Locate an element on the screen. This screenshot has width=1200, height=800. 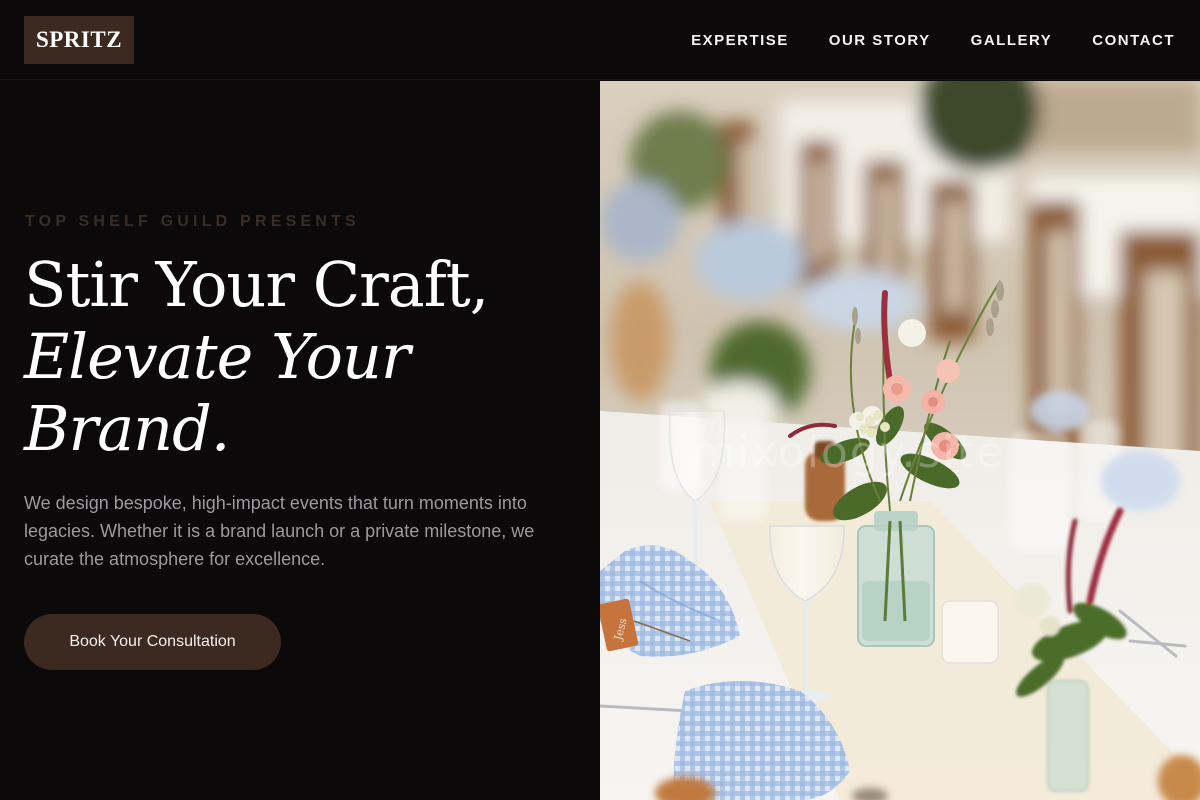
hero-headline: Stir Your Craft, Elevate Your Brand. is located at coordinates (256, 356).